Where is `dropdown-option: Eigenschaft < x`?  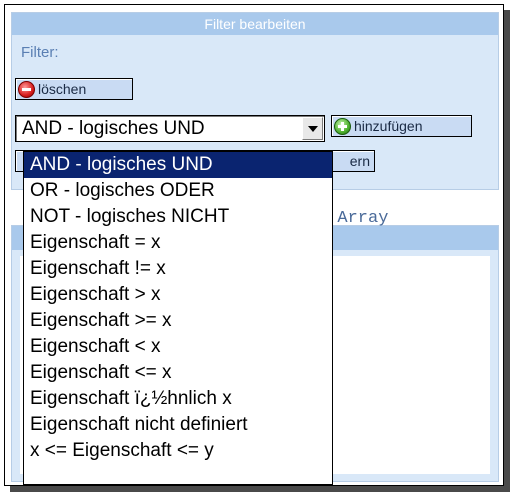 dropdown-option: Eigenschaft < x is located at coordinates (178, 347).